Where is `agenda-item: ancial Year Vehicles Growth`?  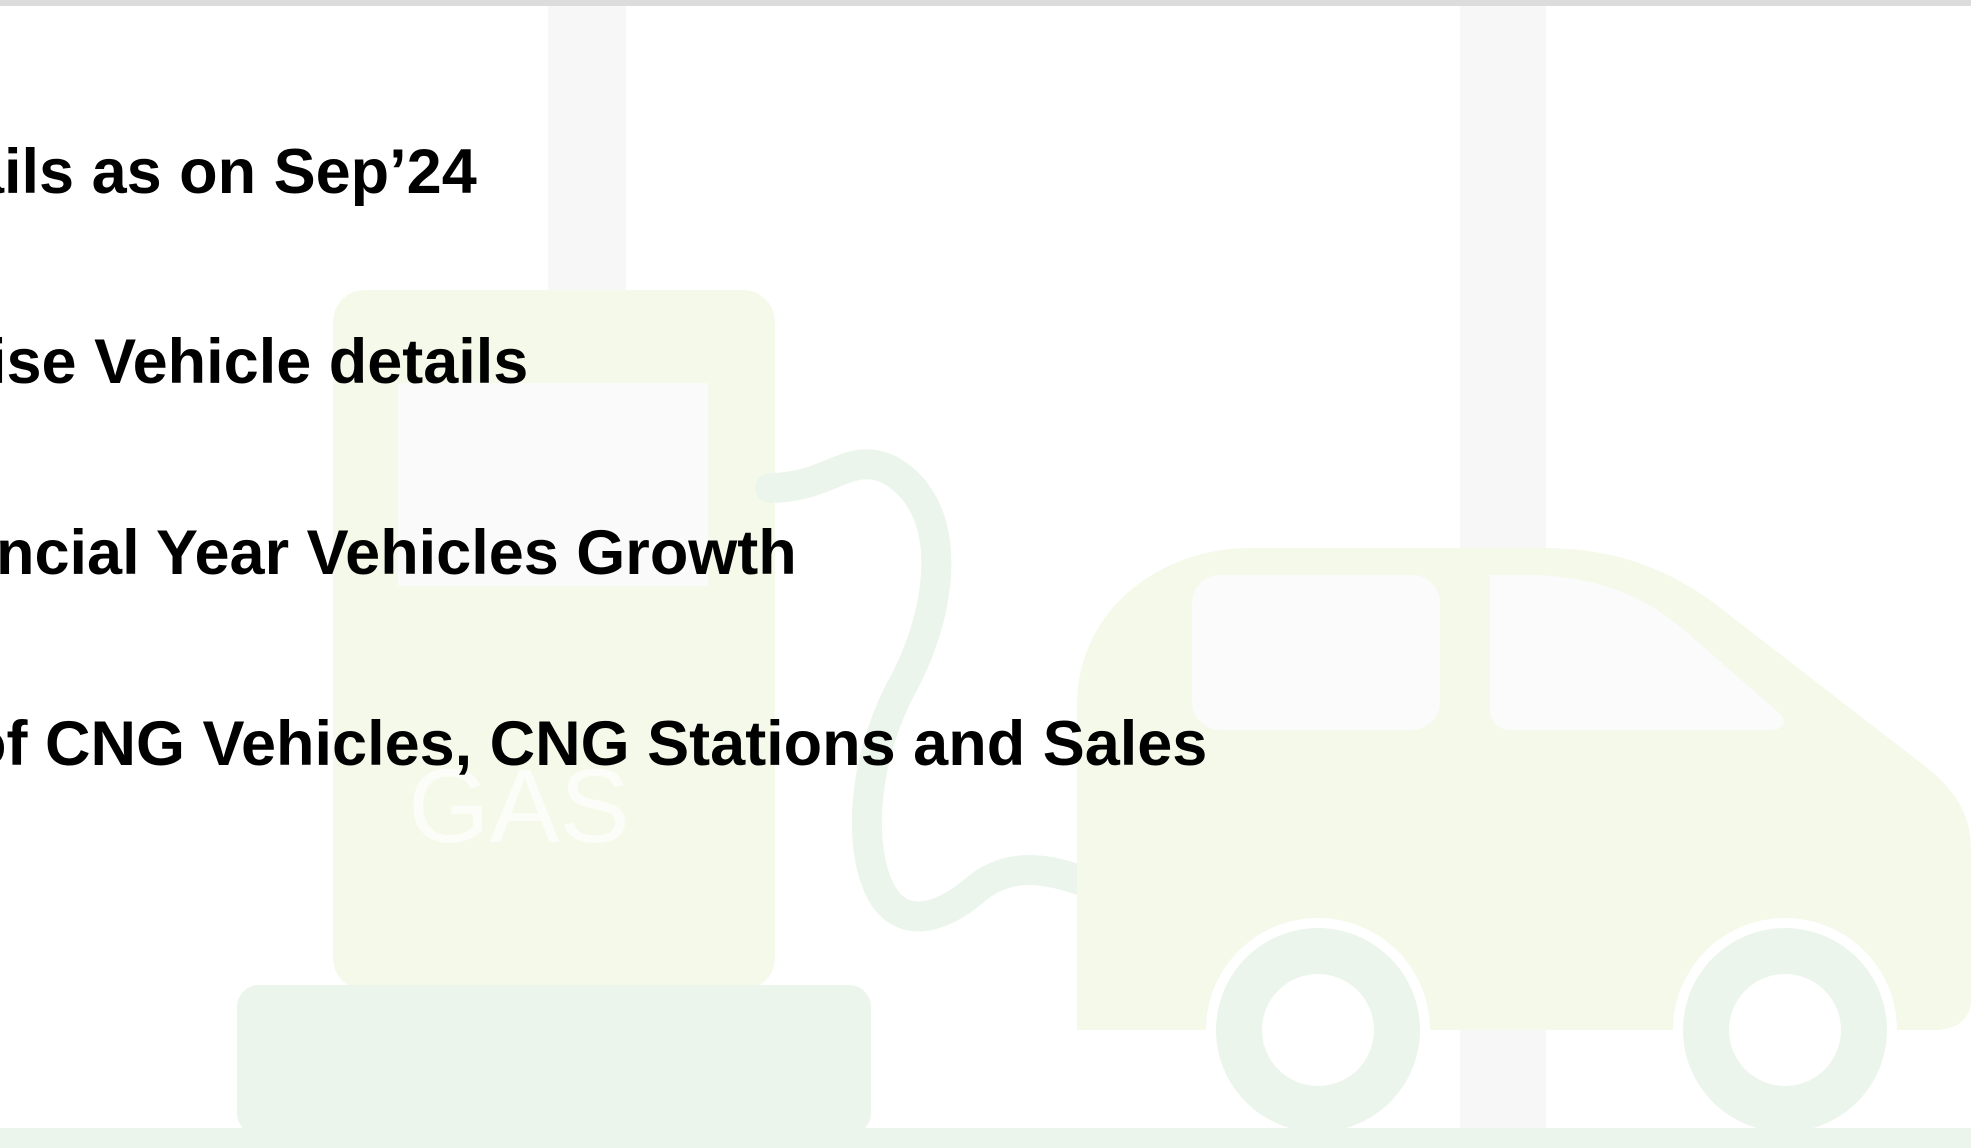
agenda-item: ancial Year Vehicles Growth is located at coordinates (398, 553).